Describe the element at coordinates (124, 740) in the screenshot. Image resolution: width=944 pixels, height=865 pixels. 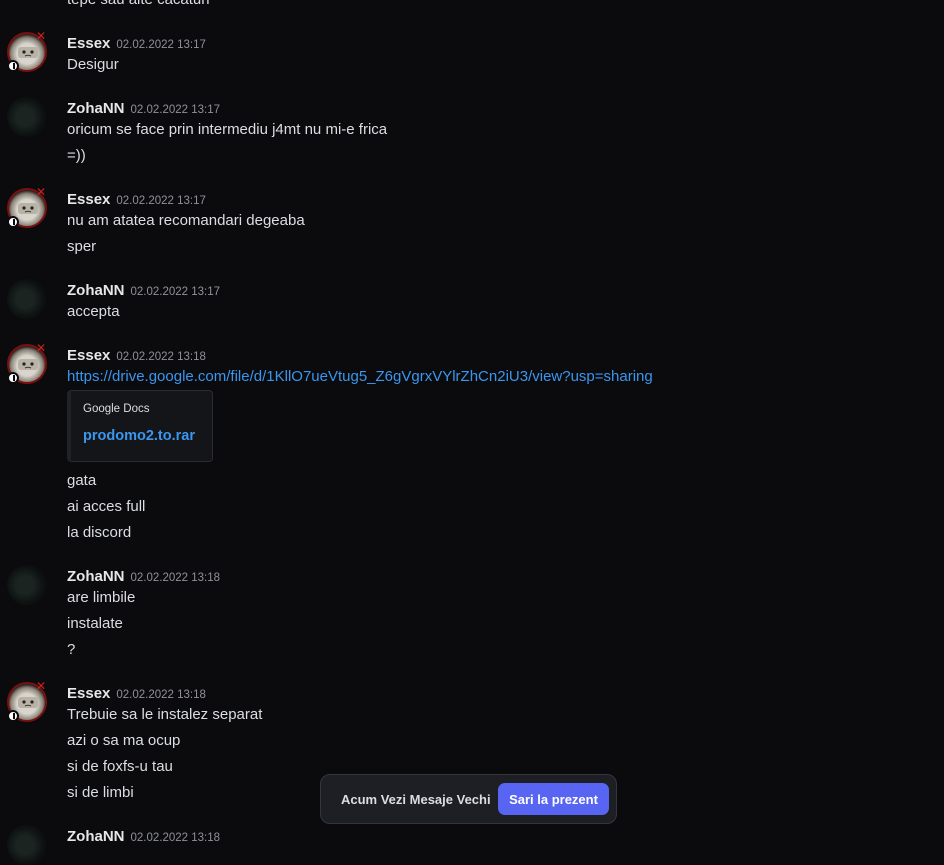
I see `message-text: azi o sa ma ocup` at that location.